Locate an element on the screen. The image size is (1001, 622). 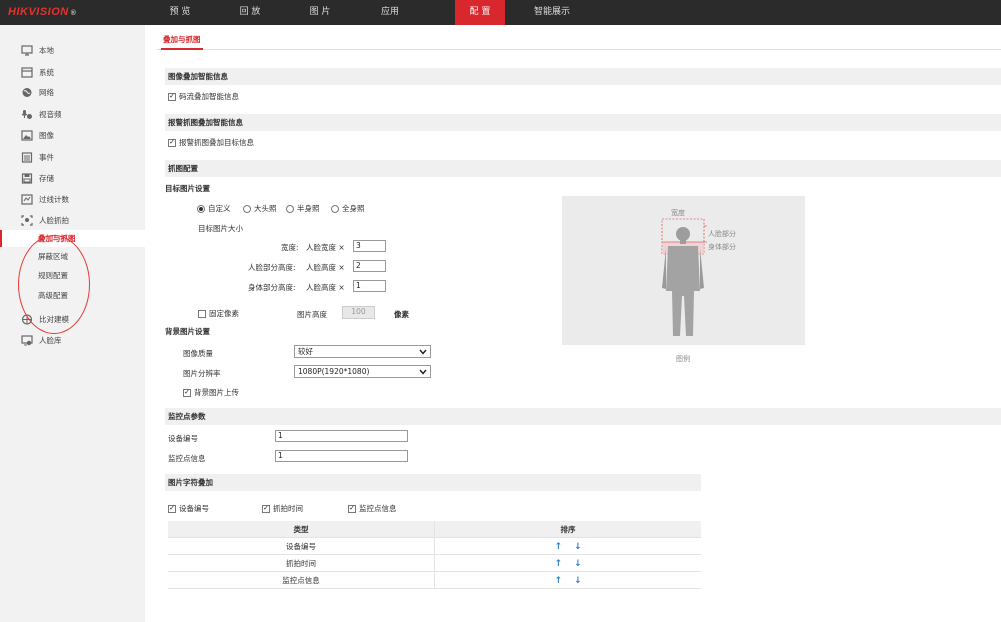
image-height-label: 图片高度 is located at coordinates (312, 314).